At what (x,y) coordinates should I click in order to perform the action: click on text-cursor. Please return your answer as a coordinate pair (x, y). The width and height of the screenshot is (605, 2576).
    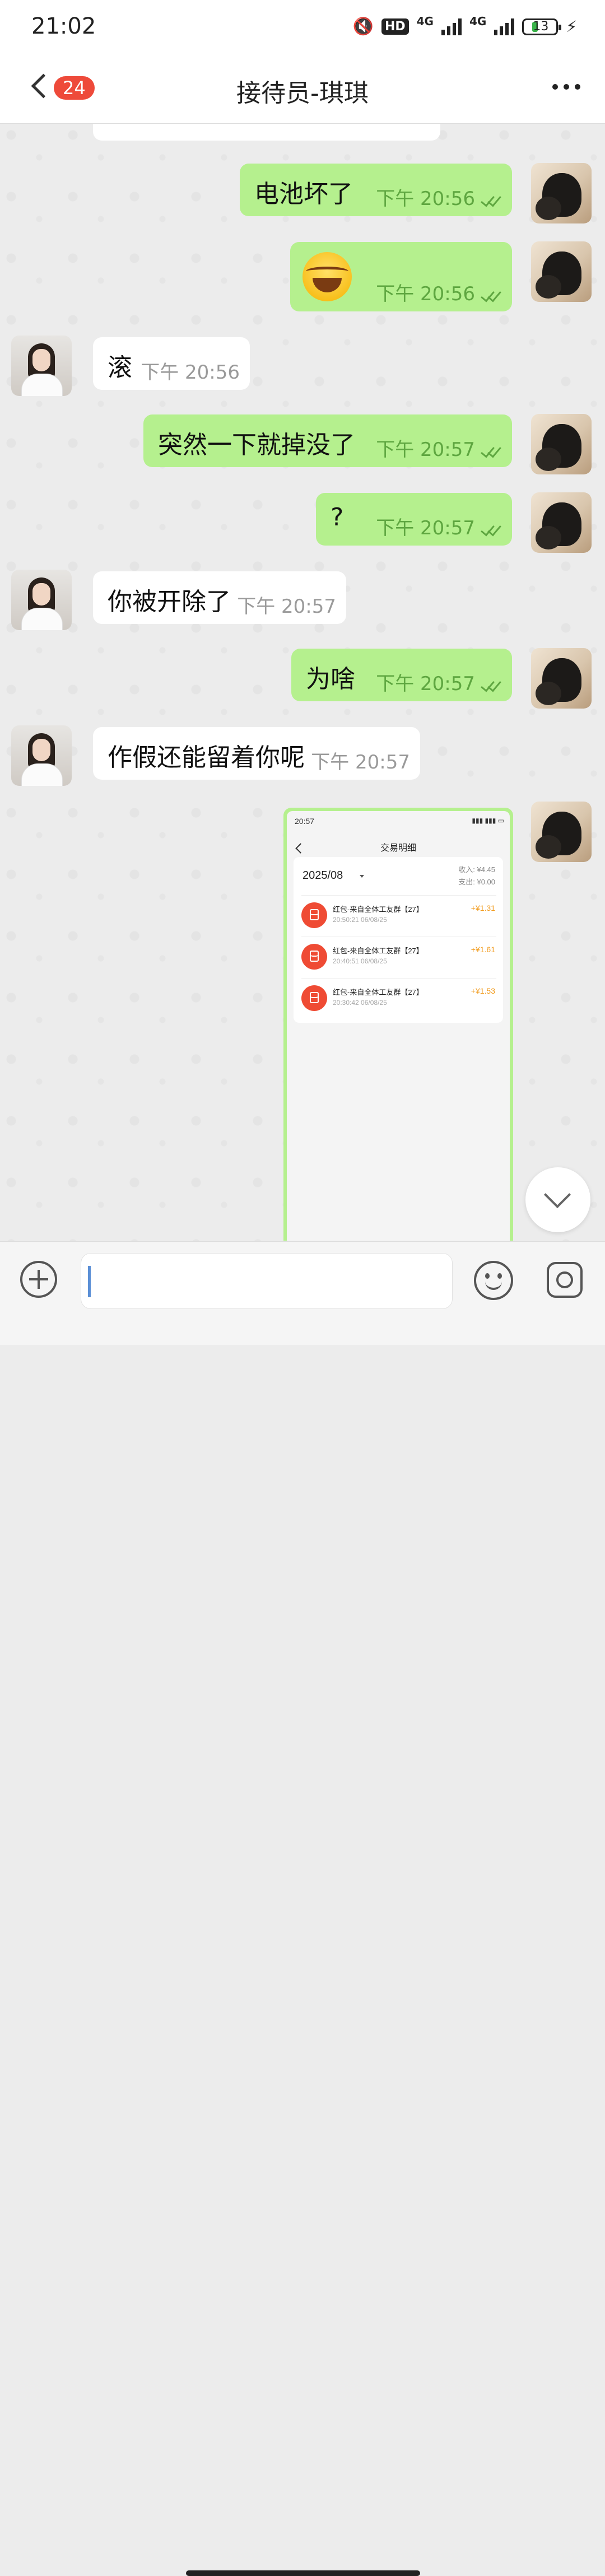
    Looking at the image, I should click on (90, 1281).